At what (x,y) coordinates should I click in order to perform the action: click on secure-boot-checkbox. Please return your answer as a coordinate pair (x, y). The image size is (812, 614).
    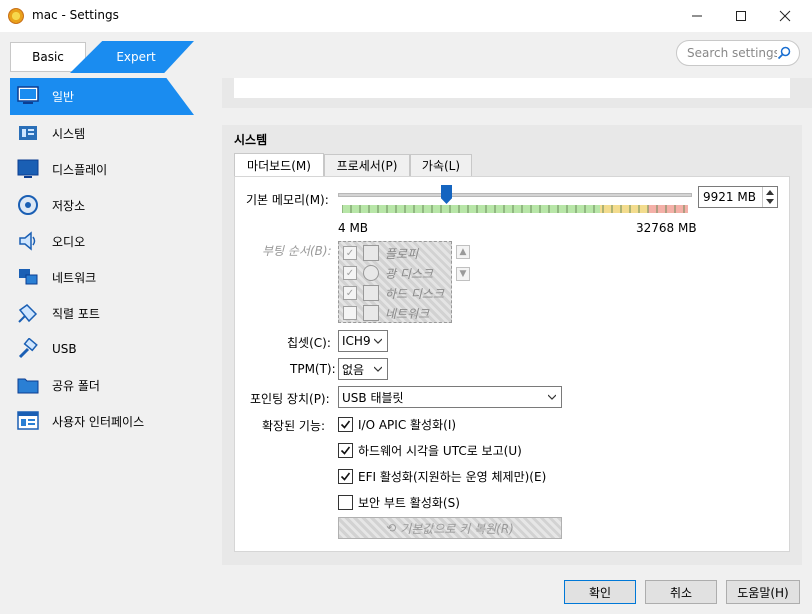
    Looking at the image, I should click on (345, 502).